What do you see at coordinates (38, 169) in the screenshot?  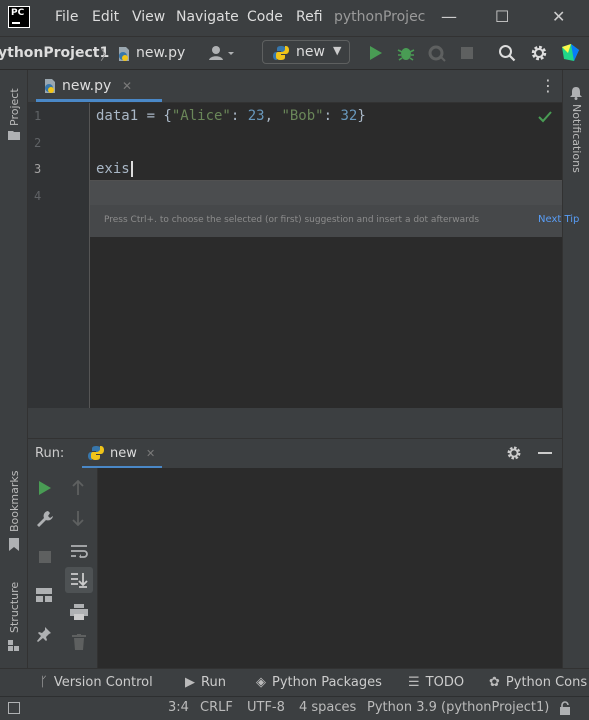 I see `line-number: 3` at bounding box center [38, 169].